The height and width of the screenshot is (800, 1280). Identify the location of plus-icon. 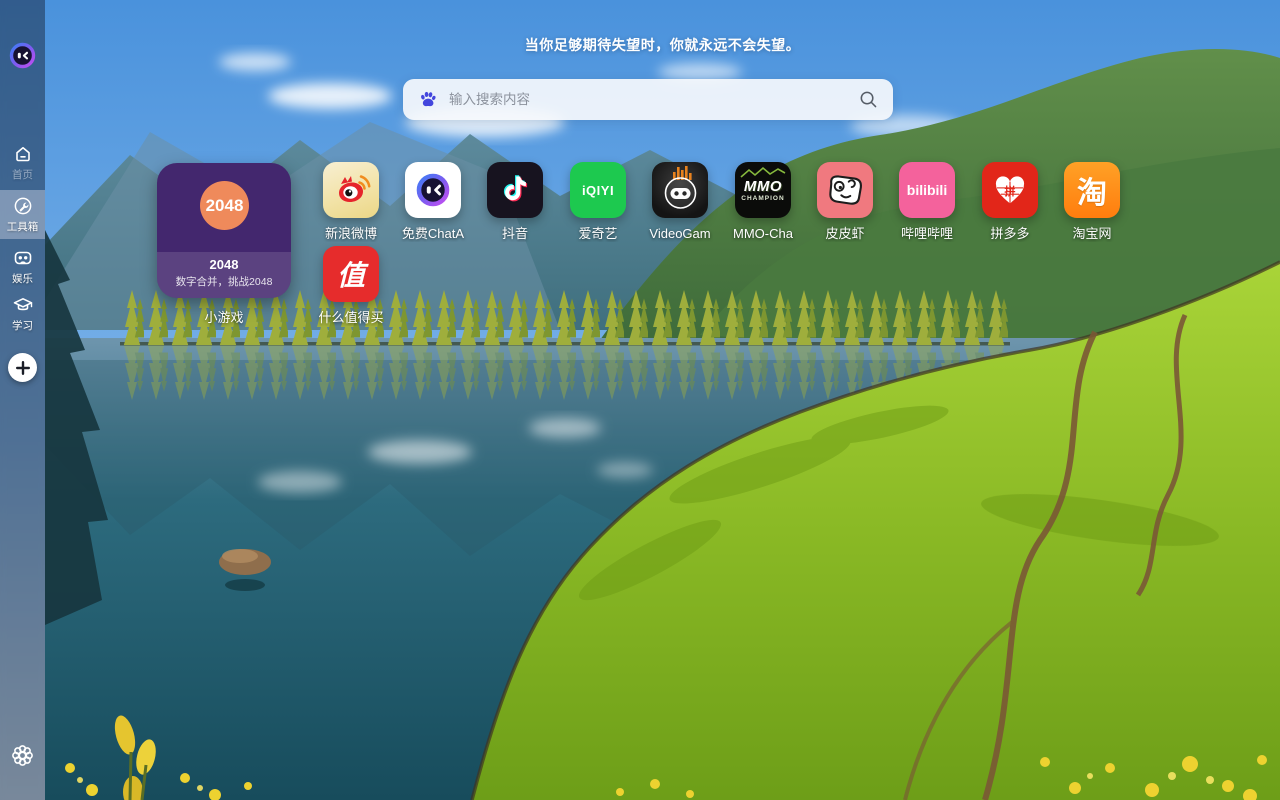
(22, 367).